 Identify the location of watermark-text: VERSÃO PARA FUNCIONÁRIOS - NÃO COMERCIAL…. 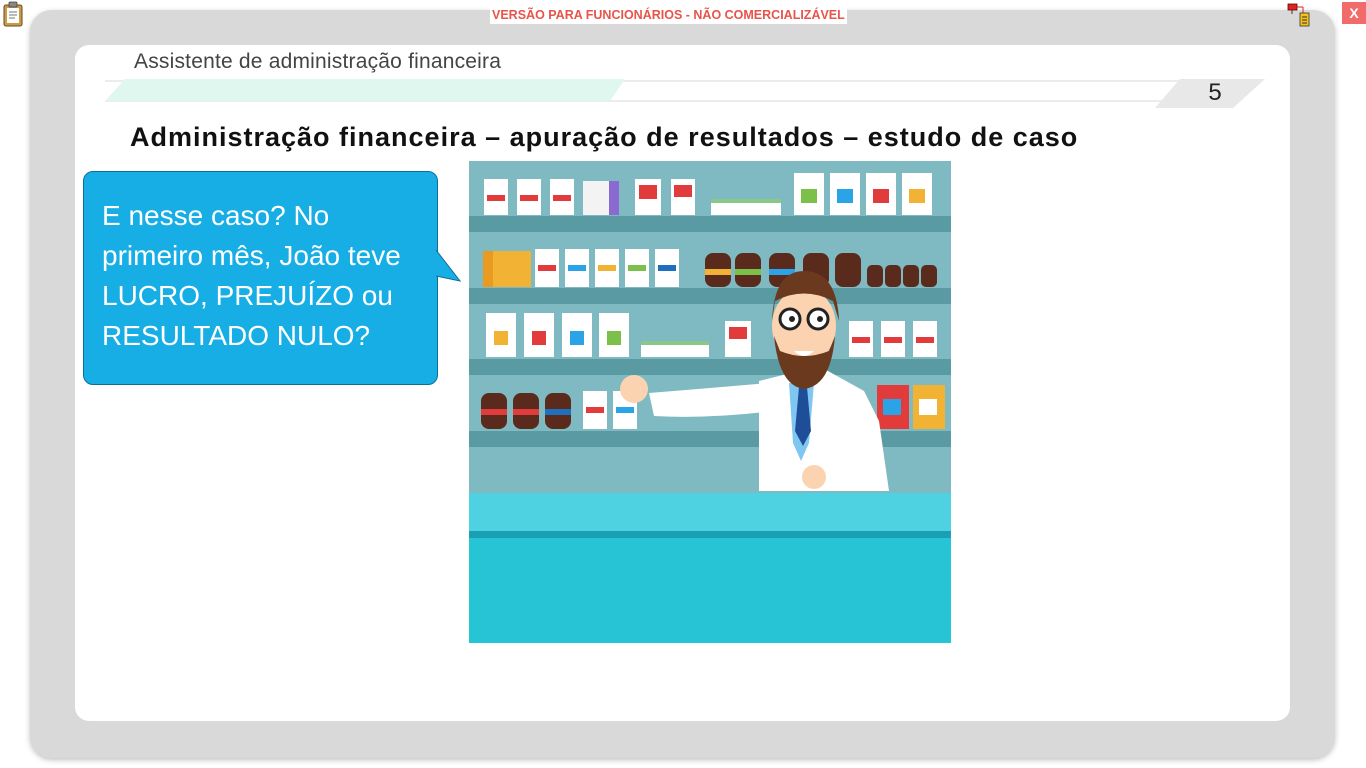
(668, 15).